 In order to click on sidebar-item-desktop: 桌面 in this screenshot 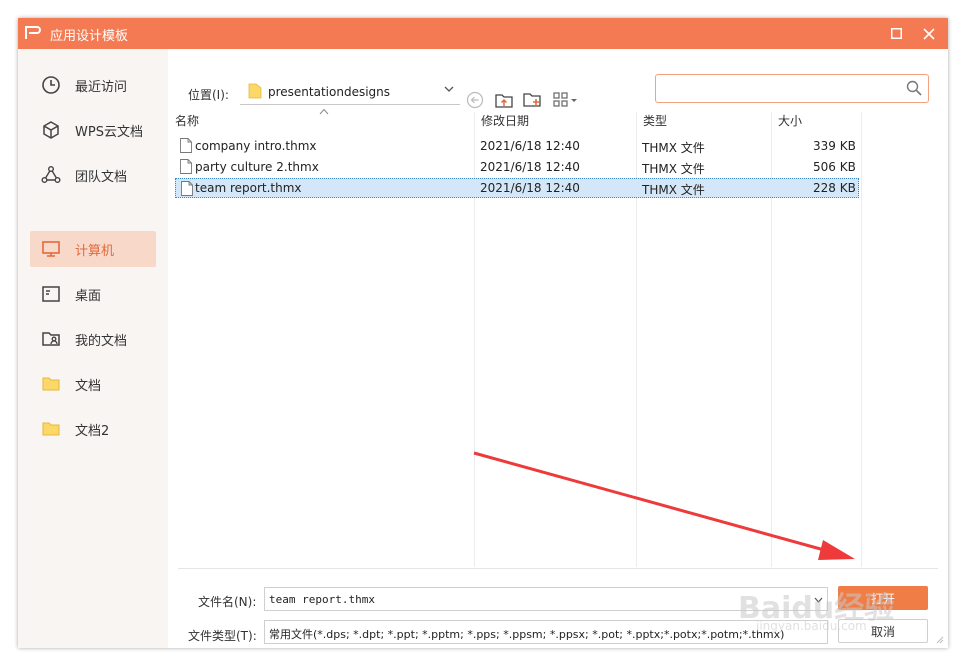, I will do `click(93, 294)`.